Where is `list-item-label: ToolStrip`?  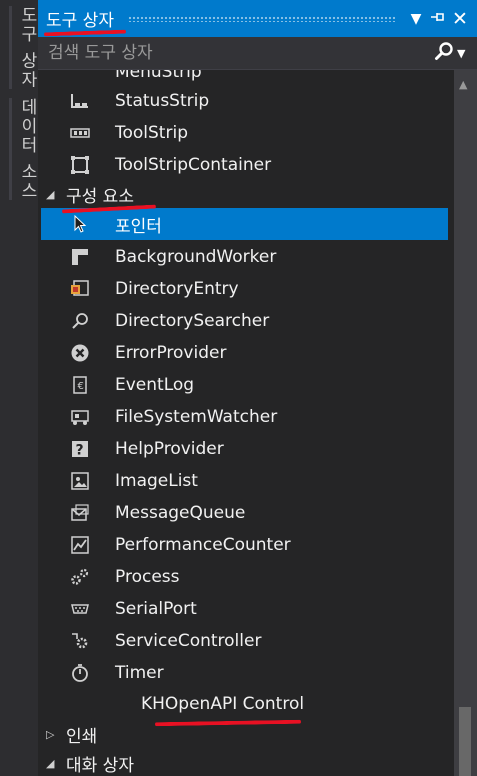
list-item-label: ToolStrip is located at coordinates (151, 133).